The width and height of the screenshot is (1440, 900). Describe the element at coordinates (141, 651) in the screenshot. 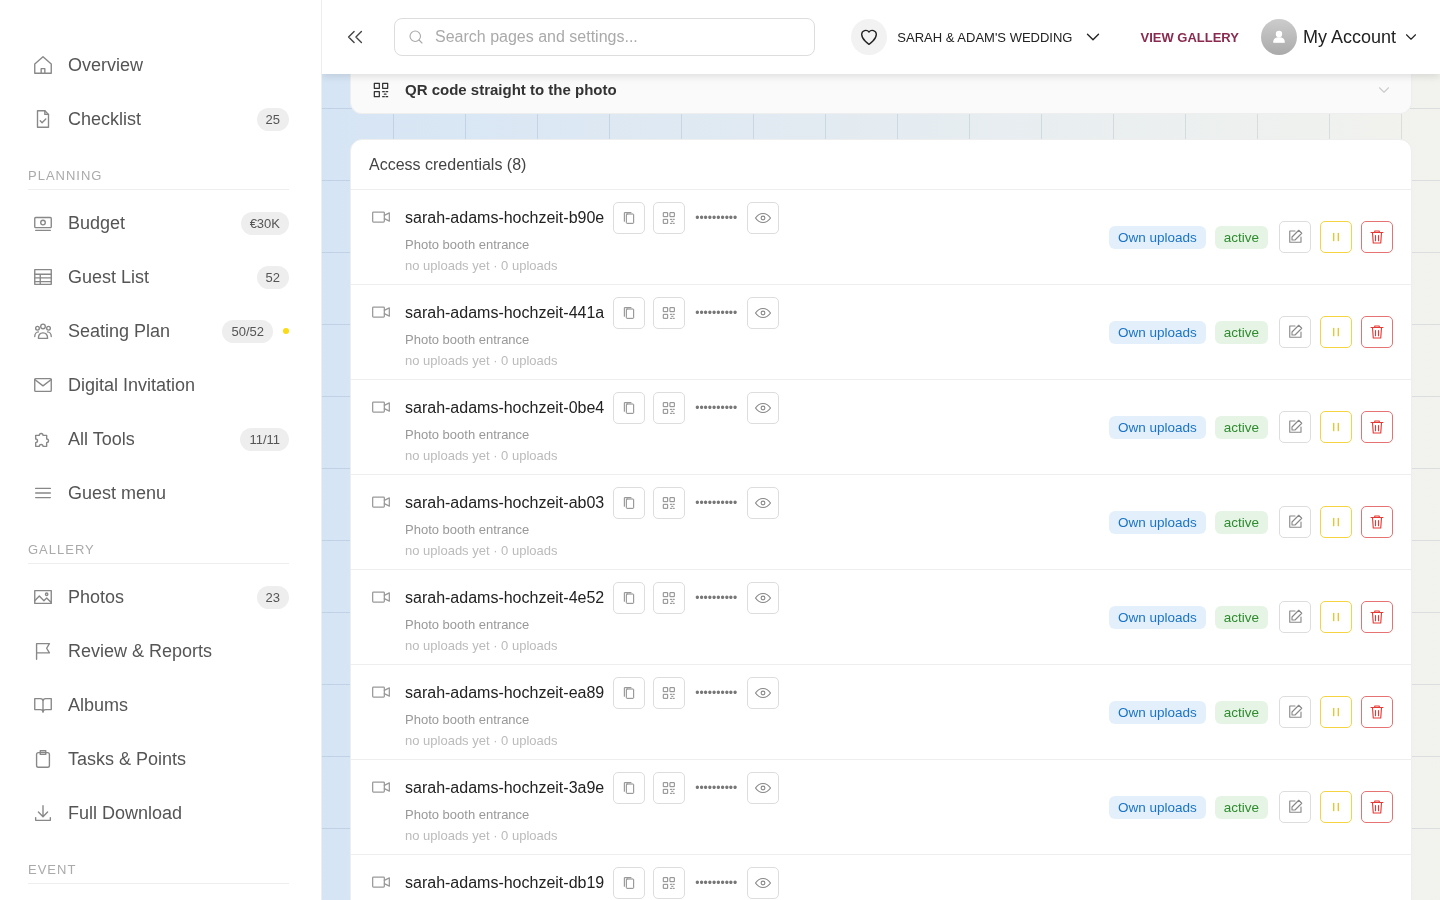

I see `sidebar-label: Review & Reports` at that location.